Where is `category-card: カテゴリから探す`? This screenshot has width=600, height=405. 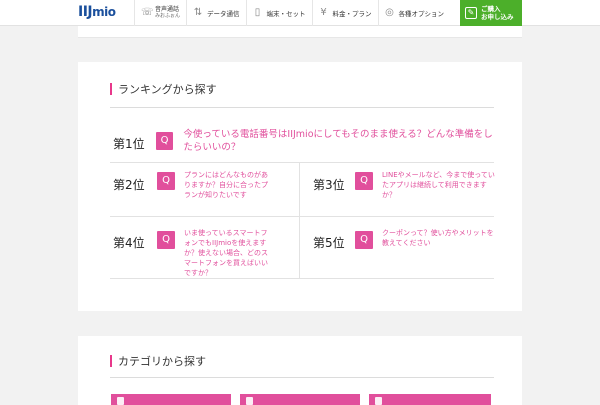
category-card: カテゴリから探す is located at coordinates (300, 370).